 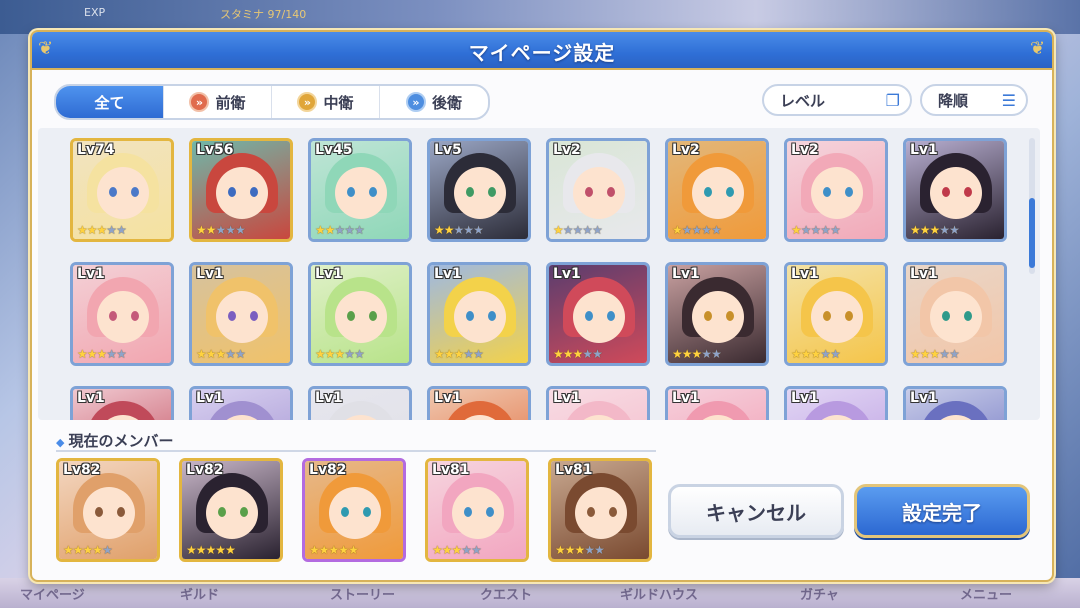 What do you see at coordinates (360, 190) in the screenshot?
I see `character-card: Lv45 ★★★★★` at bounding box center [360, 190].